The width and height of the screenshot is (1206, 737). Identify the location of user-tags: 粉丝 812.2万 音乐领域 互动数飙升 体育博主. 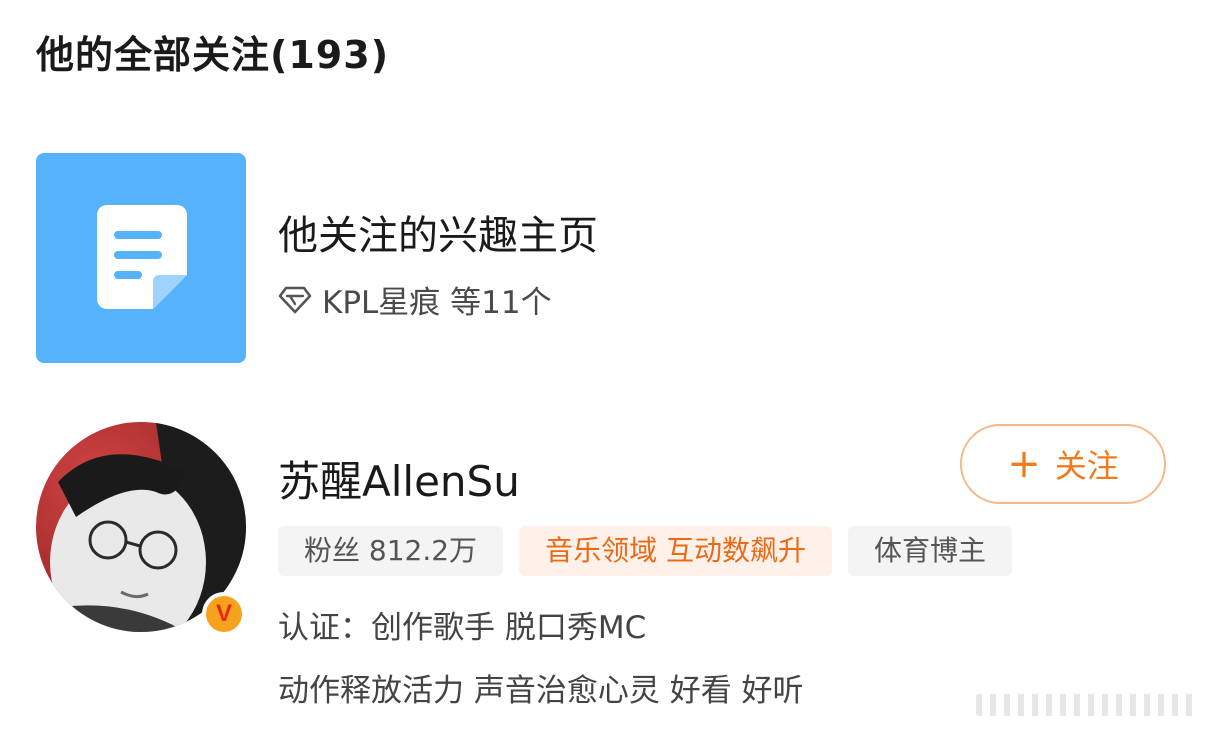
(653, 551).